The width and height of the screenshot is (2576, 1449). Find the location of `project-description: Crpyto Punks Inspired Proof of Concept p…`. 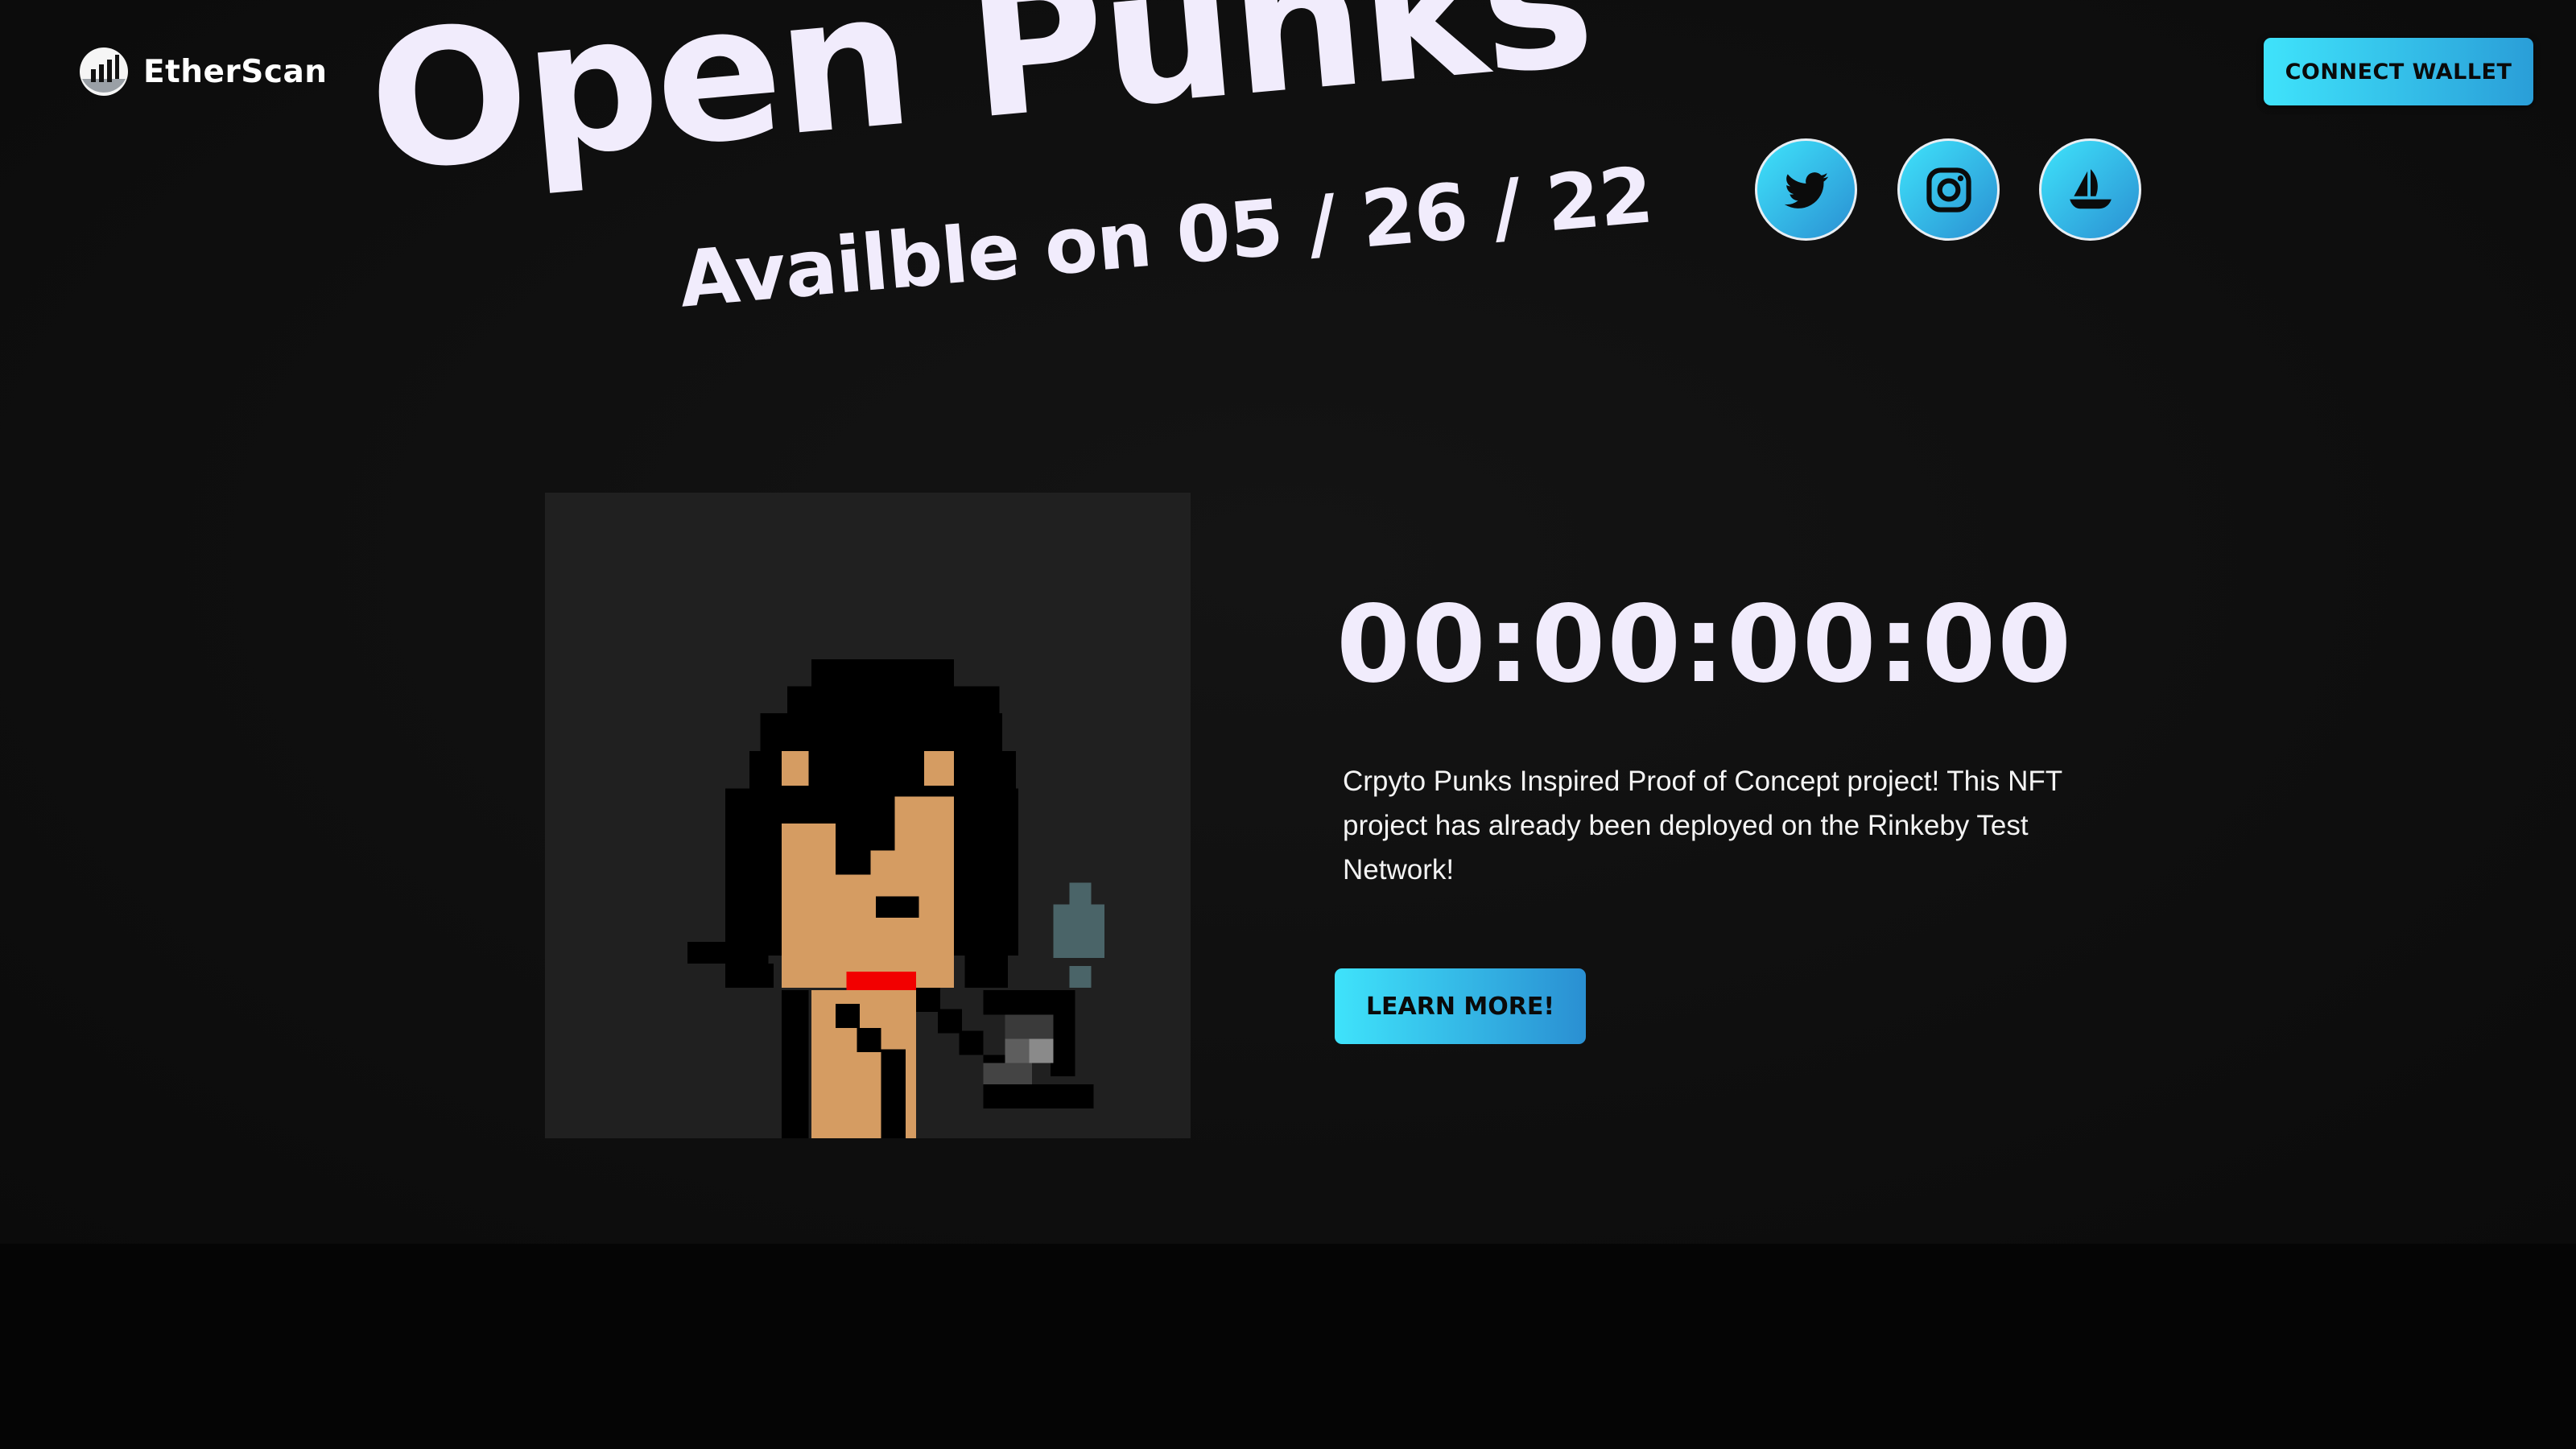

project-description: Crpyto Punks Inspired Proof of Concept p… is located at coordinates (1702, 826).